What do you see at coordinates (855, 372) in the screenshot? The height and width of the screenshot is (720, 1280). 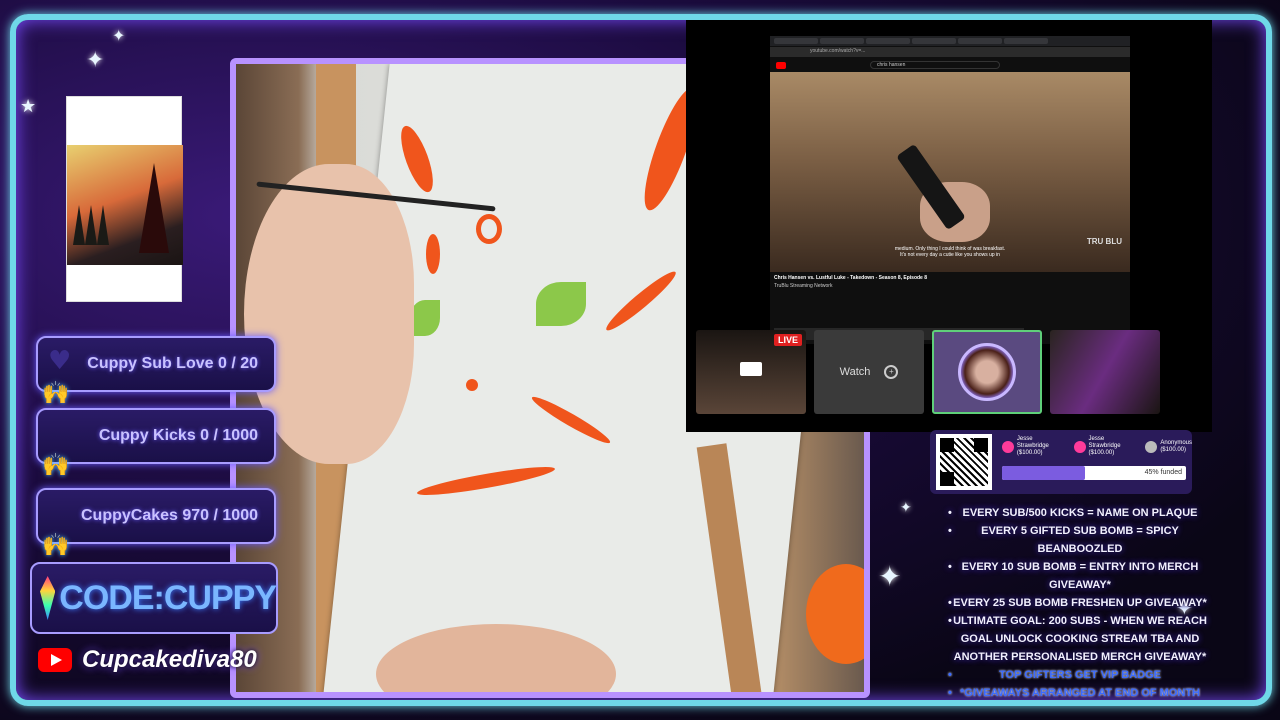 I see `watch-label: Watch` at bounding box center [855, 372].